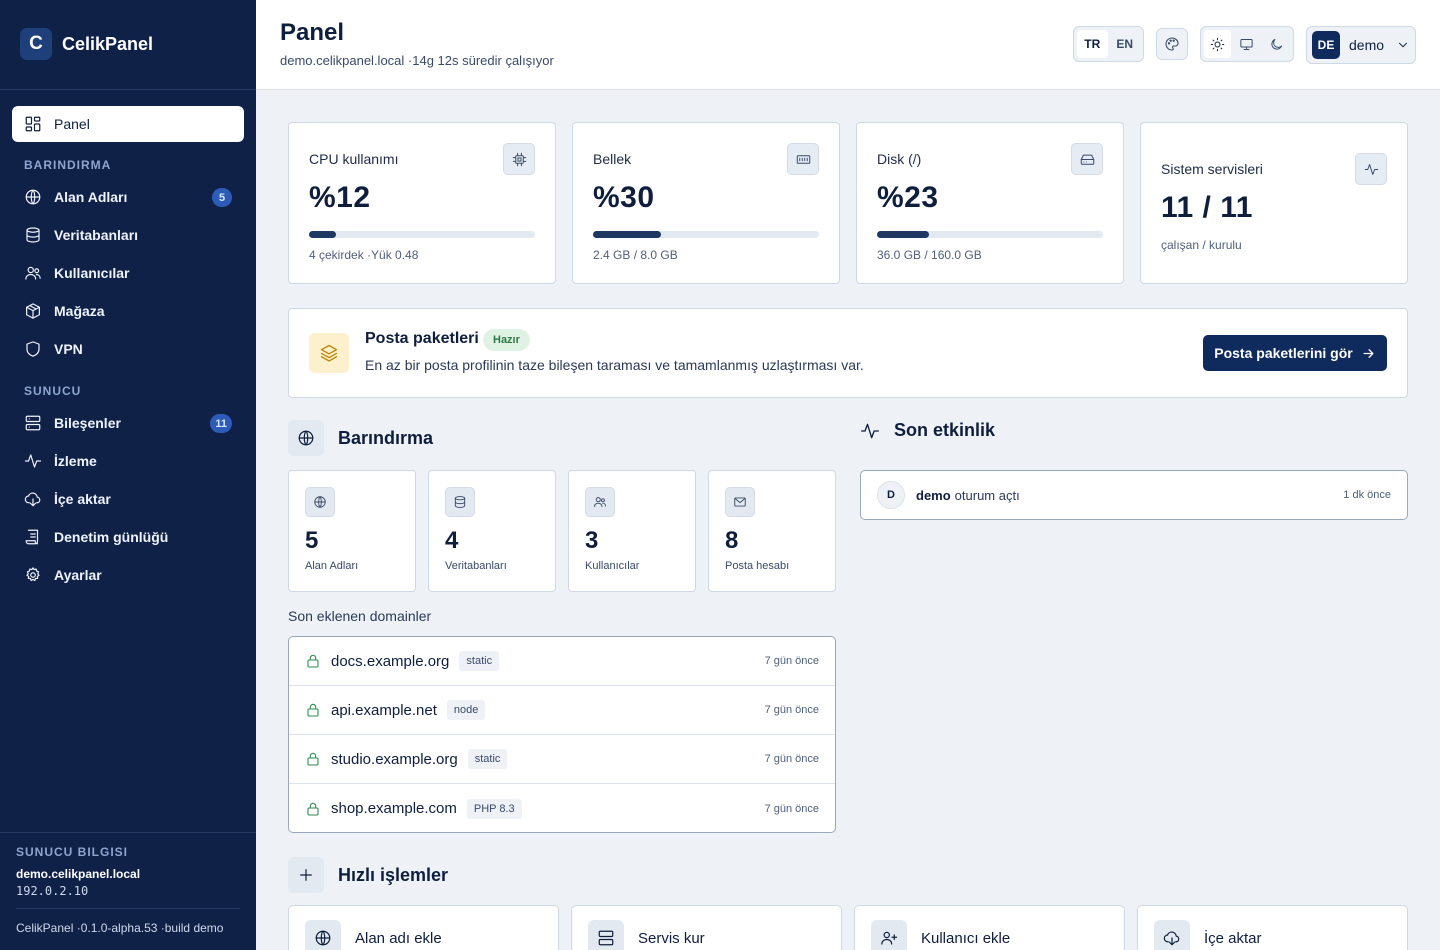 The height and width of the screenshot is (950, 1440). What do you see at coordinates (364, 255) in the screenshot?
I see `stat-meta: 4 çekirdek ·Yük 0.48` at bounding box center [364, 255].